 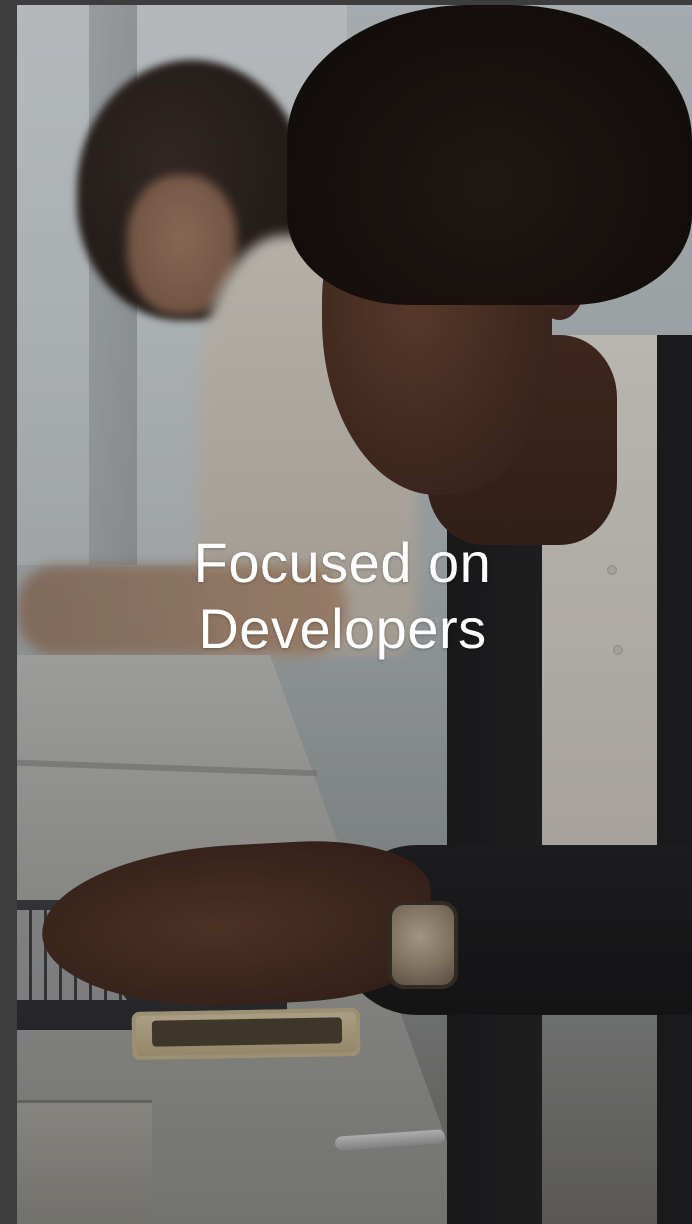 I want to click on hero-headline: Focused on Developers, so click(x=342, y=596).